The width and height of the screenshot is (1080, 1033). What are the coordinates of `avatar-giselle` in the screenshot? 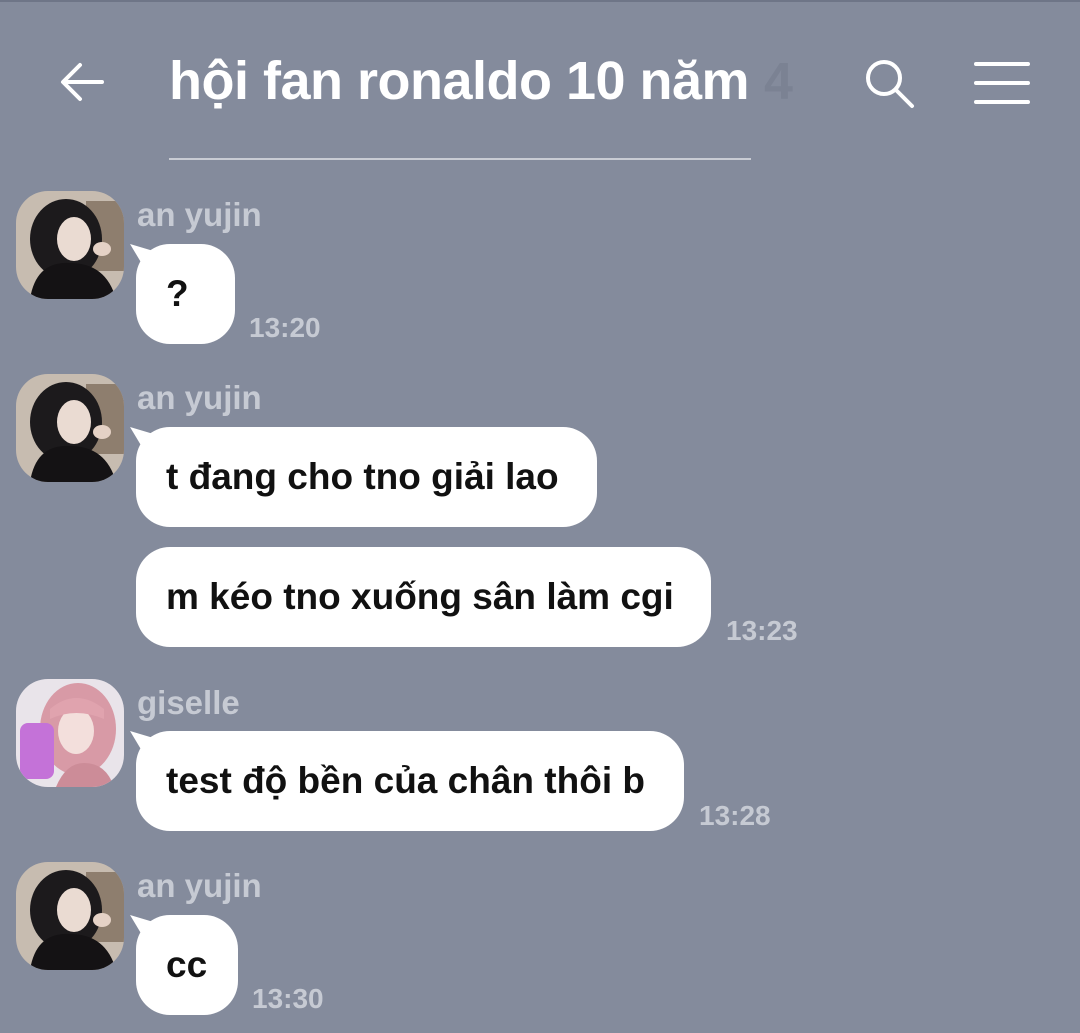 It's located at (70, 733).